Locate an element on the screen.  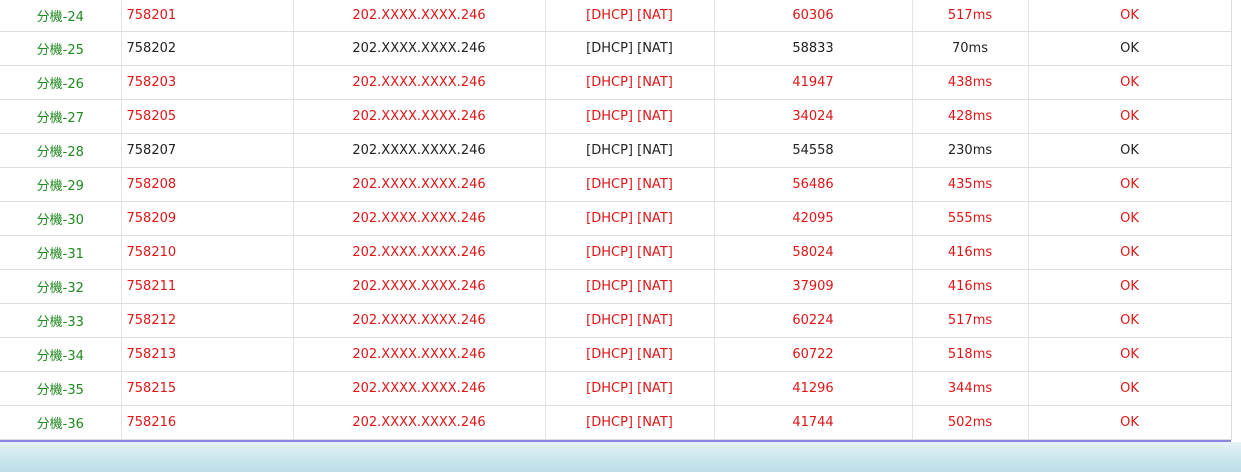
port-number: 42095 is located at coordinates (813, 218).